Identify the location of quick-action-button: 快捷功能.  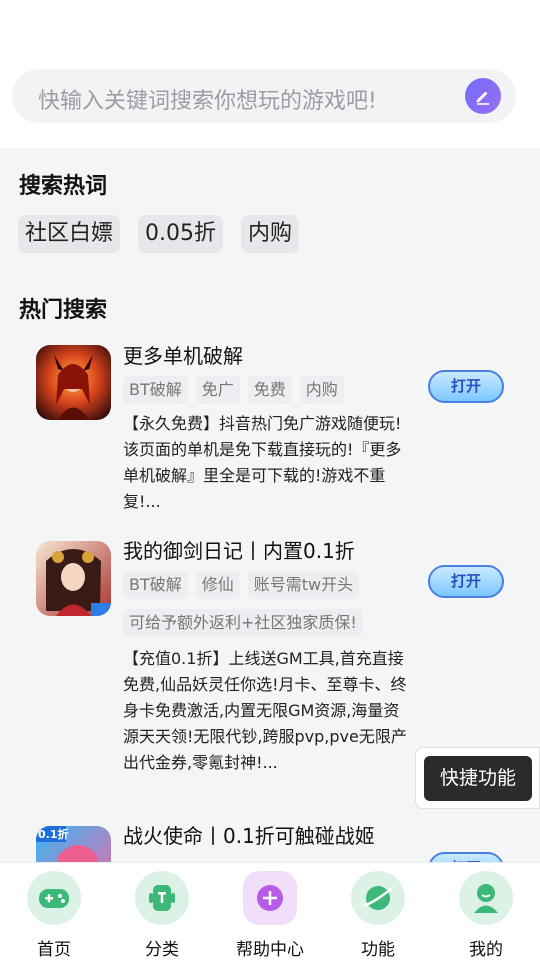
(478, 778).